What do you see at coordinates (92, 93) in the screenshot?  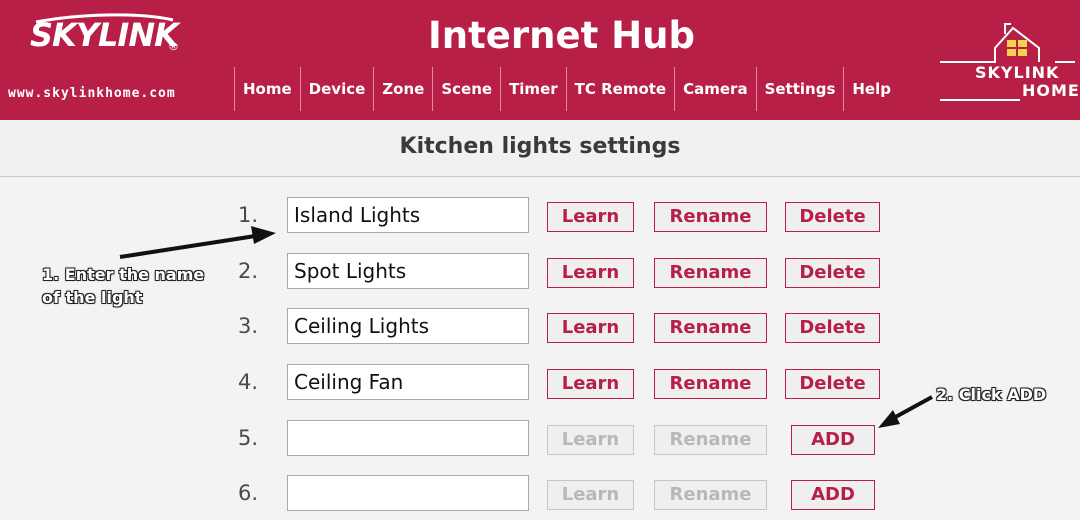 I see `site-url: www.skylinkhome.com` at bounding box center [92, 93].